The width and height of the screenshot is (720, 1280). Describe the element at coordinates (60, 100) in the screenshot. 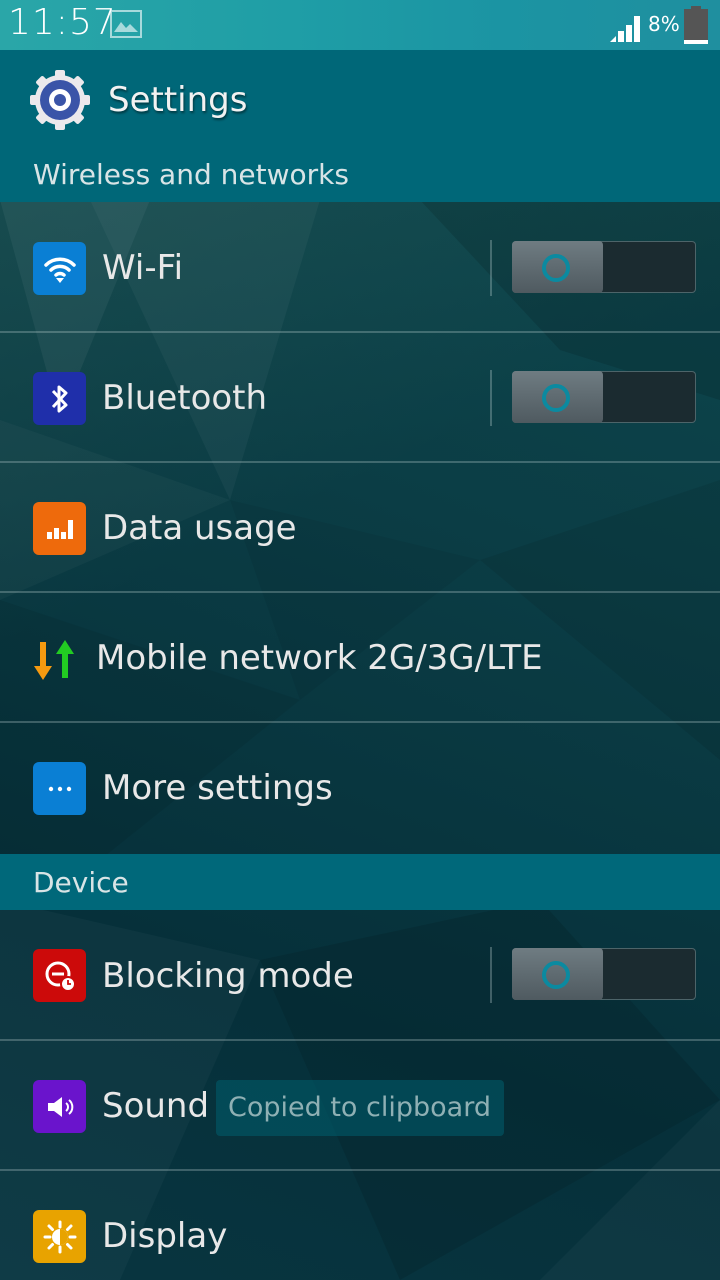

I see `gear-icon` at that location.